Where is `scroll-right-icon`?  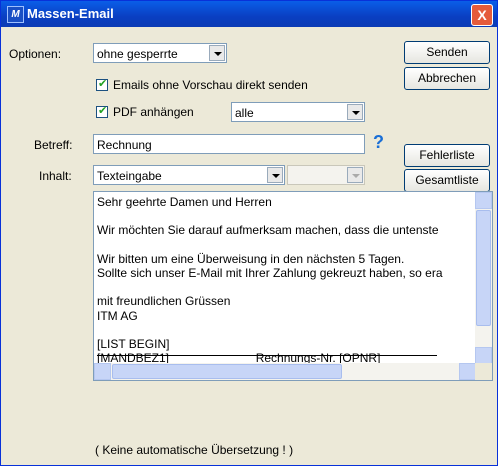 scroll-right-icon is located at coordinates (467, 371).